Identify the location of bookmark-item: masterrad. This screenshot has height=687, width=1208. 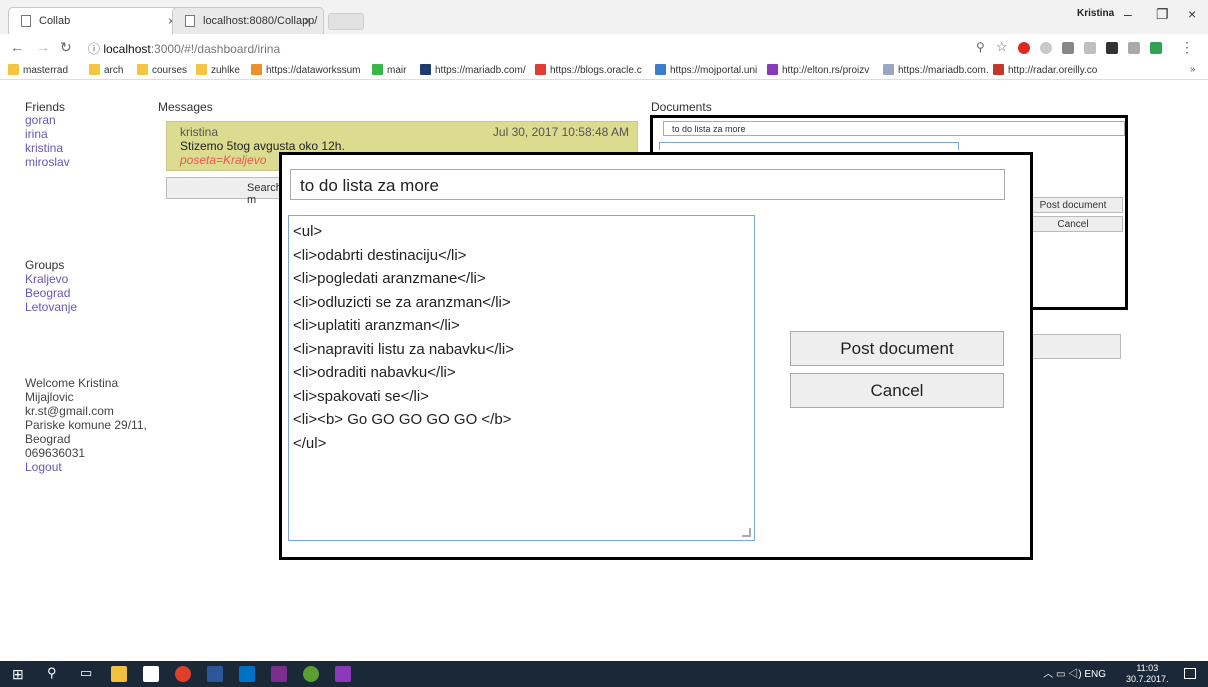
(38, 70).